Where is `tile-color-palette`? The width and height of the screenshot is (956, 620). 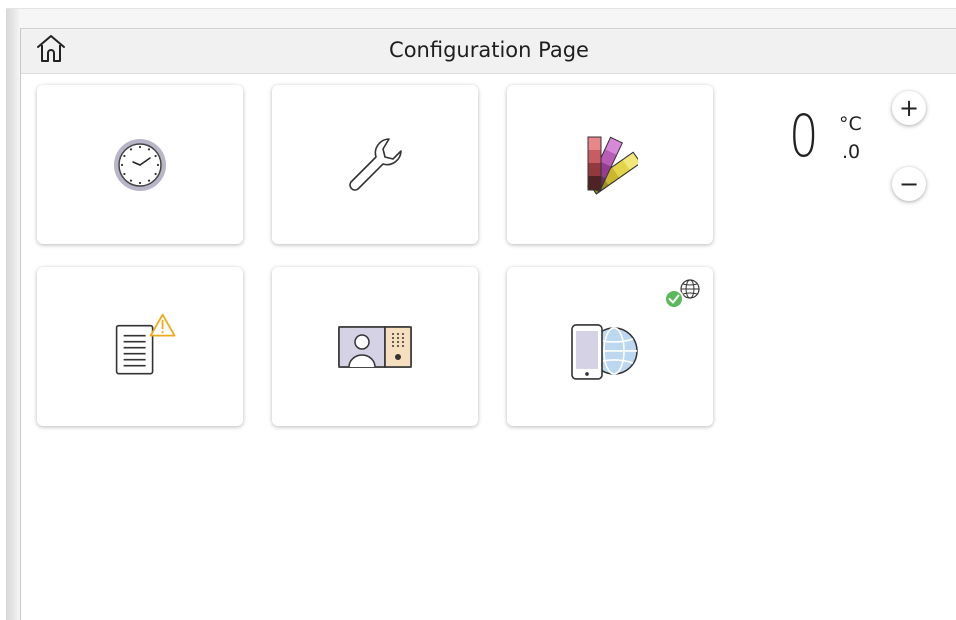
tile-color-palette is located at coordinates (610, 164).